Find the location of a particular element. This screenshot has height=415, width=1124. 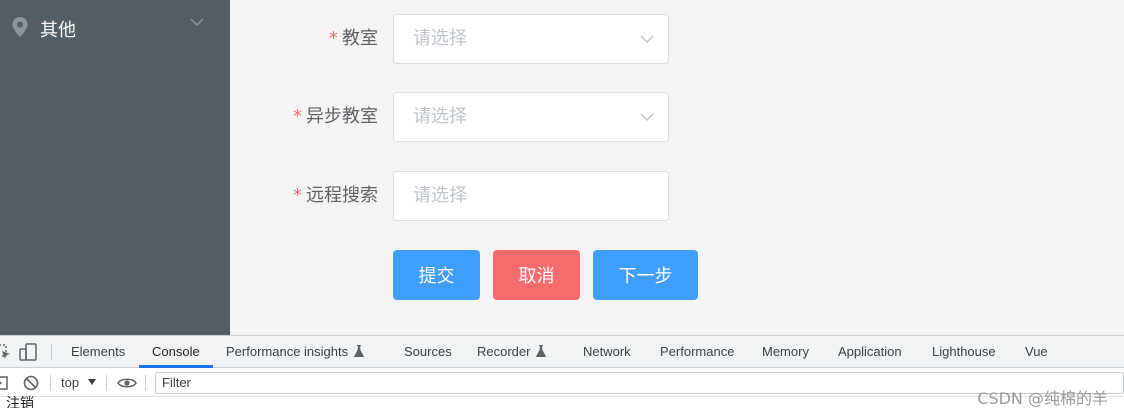

async-classroom-select: 请选择 is located at coordinates (531, 117).